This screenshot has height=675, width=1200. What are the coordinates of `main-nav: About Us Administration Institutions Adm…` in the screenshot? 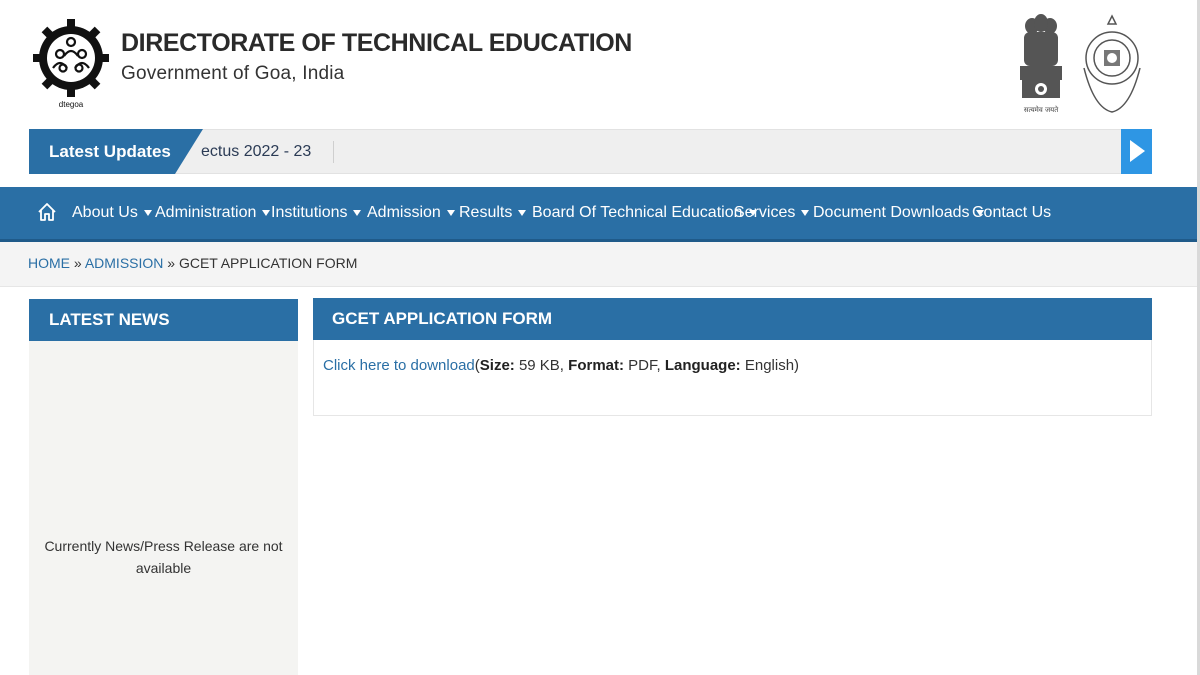 It's located at (598, 214).